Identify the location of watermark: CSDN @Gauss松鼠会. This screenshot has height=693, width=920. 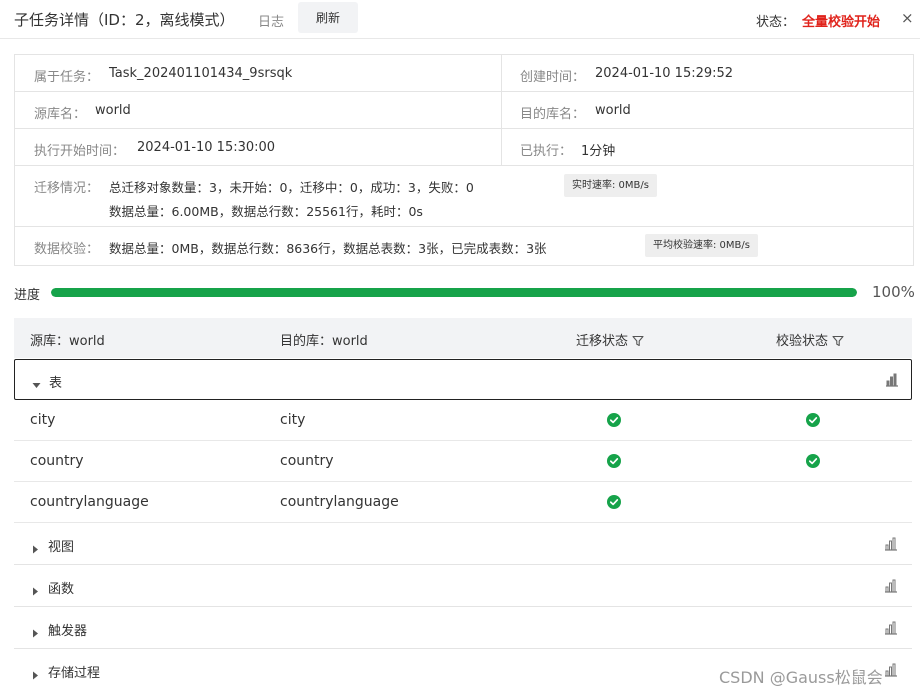
(801, 677).